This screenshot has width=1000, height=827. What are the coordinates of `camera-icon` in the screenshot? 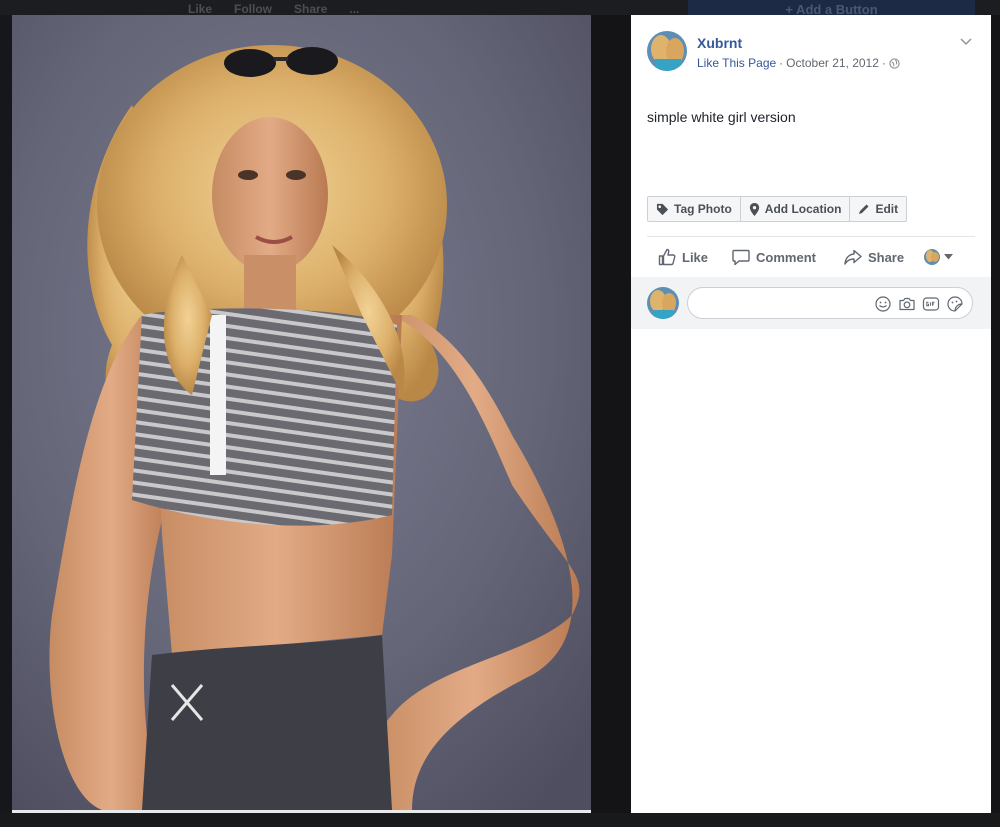 It's located at (907, 304).